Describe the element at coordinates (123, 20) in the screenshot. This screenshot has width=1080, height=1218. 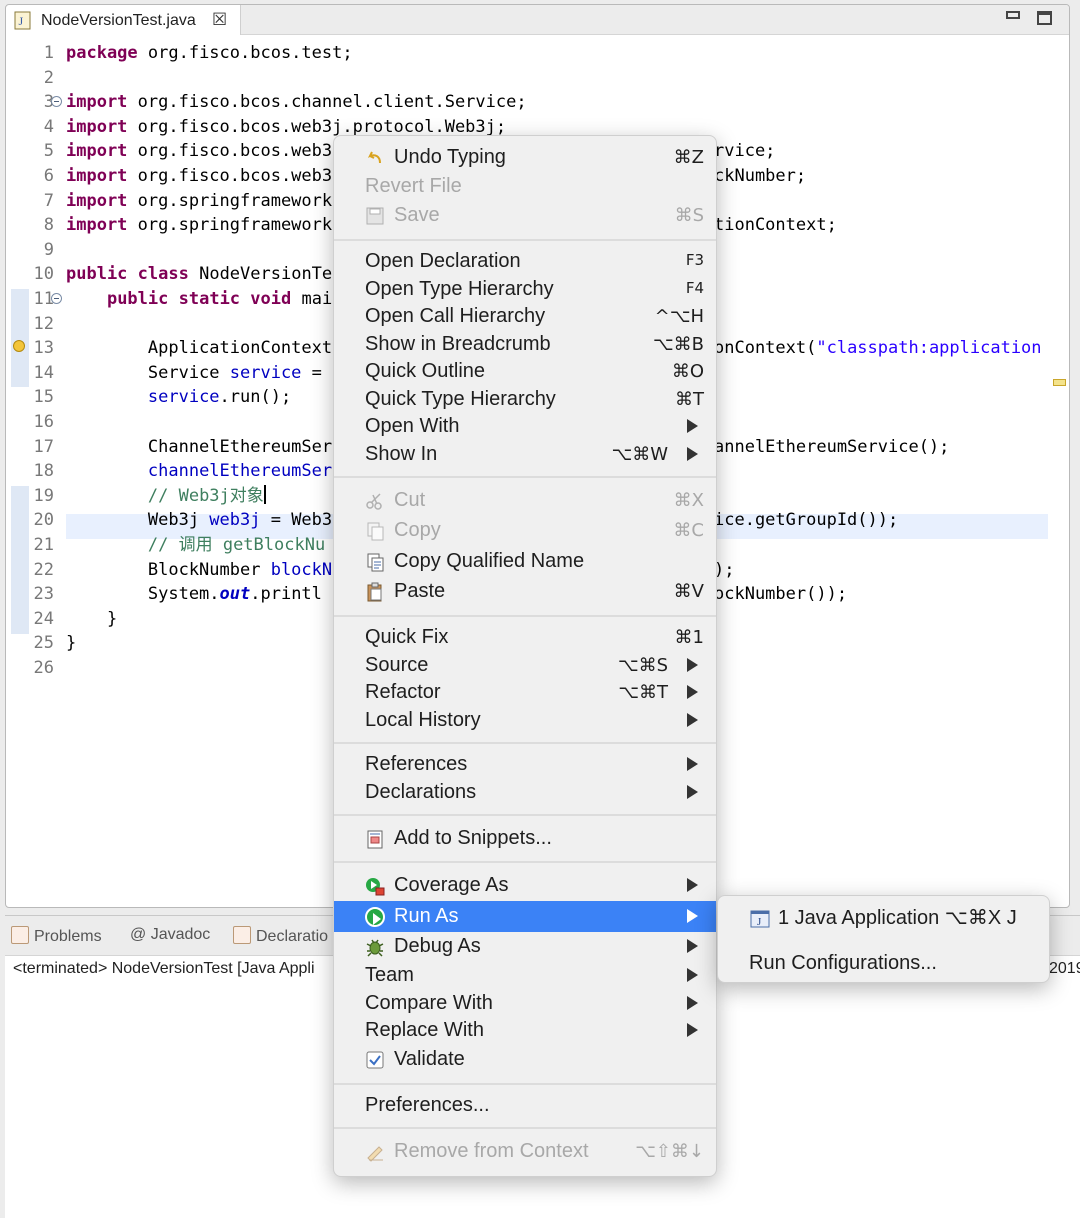
I see `editor-tab: J NodeVersionTest.java ☒` at that location.